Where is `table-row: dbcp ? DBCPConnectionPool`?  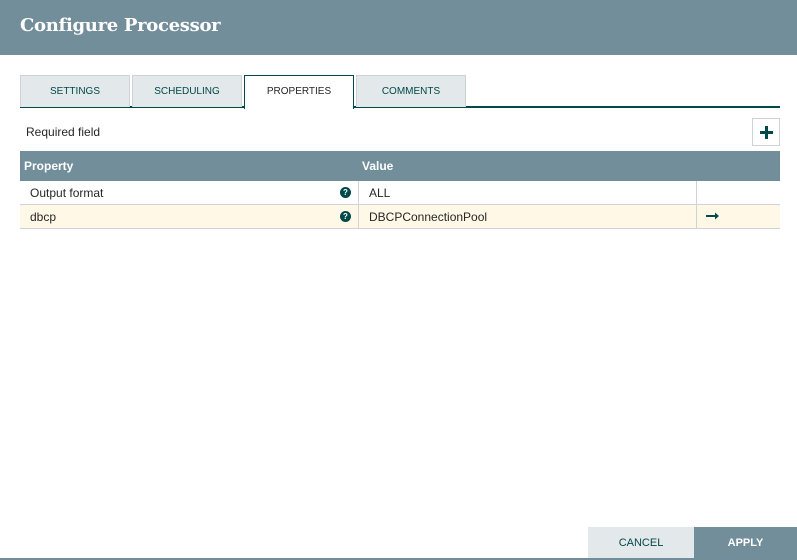 table-row: dbcp ? DBCPConnectionPool is located at coordinates (400, 217).